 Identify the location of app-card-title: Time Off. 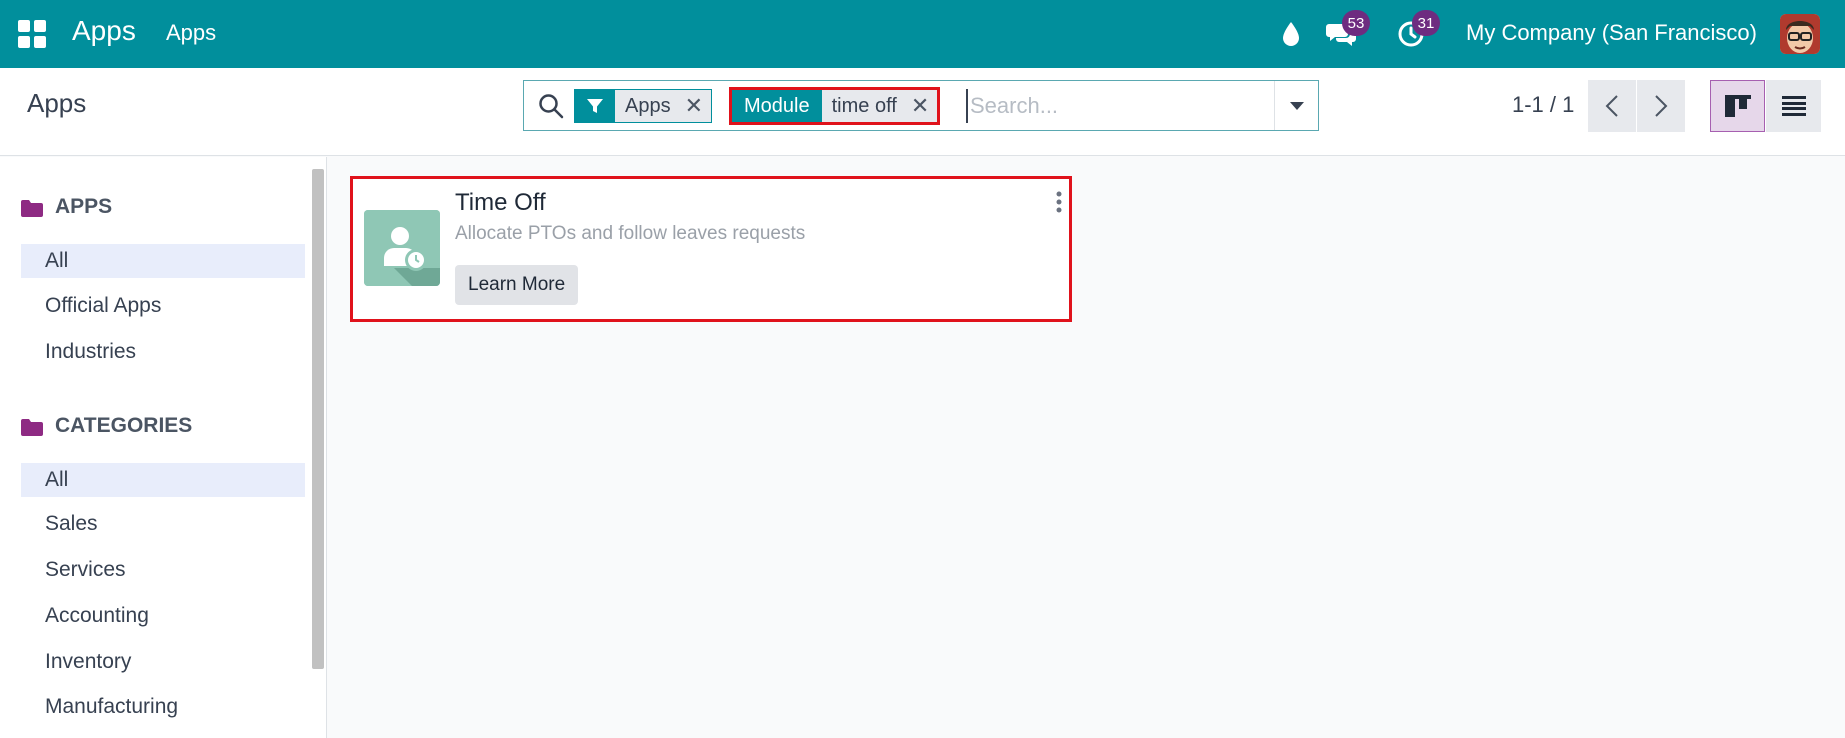
(500, 202).